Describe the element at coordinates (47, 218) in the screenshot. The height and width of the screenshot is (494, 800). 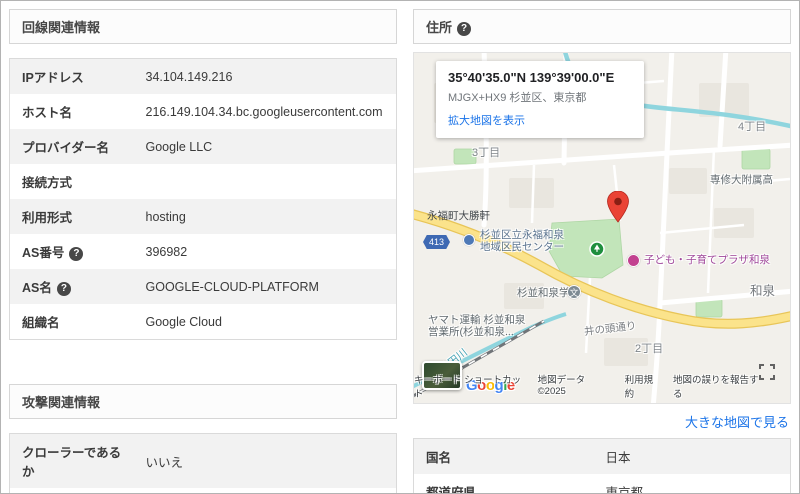
I see `row-label: 利用形式` at that location.